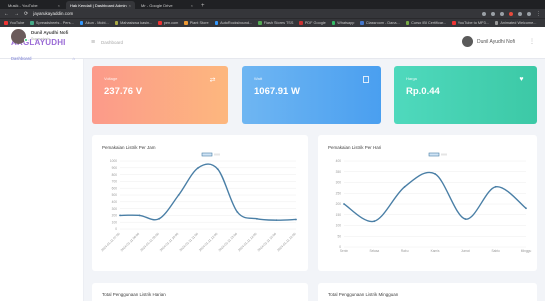  Describe the element at coordinates (73, 58) in the screenshot. I see `home-icon: ⌂` at that location.